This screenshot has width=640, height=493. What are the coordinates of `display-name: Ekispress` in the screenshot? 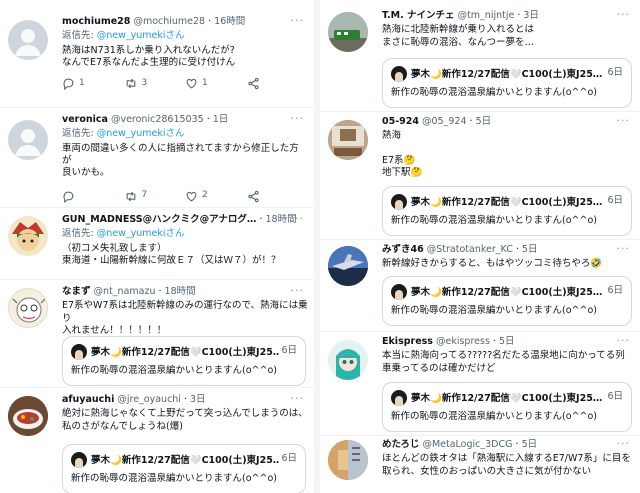 It's located at (407, 341).